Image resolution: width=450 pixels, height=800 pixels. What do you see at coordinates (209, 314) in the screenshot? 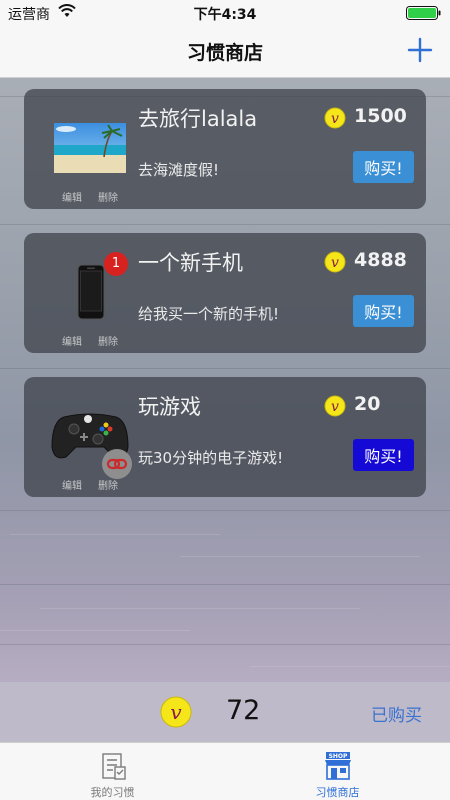
I see `item-description: 给我买一个新的手机!` at bounding box center [209, 314].